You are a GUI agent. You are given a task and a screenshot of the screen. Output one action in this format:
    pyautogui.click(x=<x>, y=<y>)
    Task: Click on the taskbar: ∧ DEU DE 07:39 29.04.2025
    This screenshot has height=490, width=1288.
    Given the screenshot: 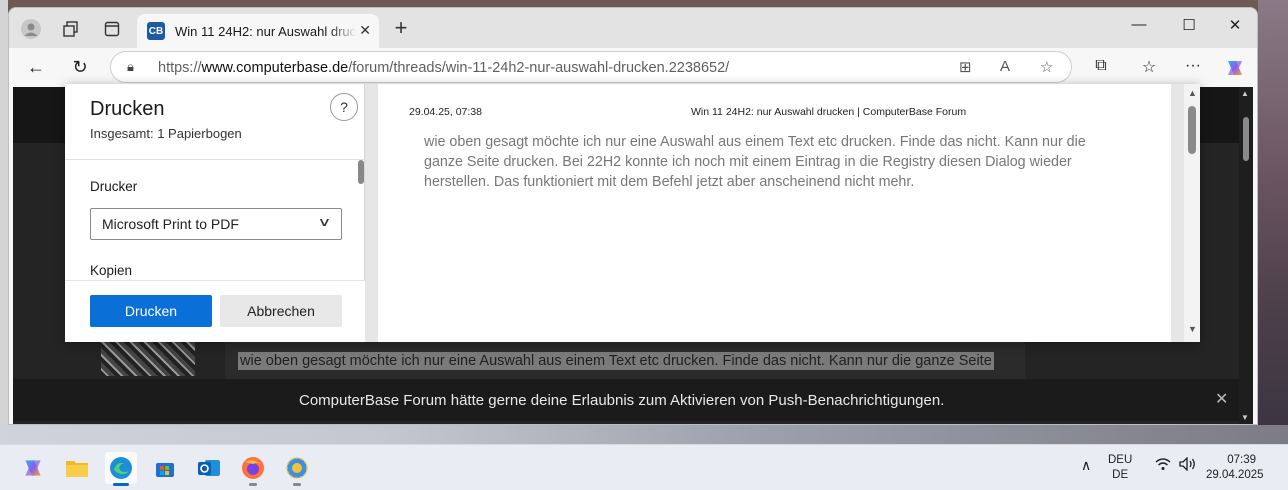 What is the action you would take?
    pyautogui.click(x=644, y=467)
    